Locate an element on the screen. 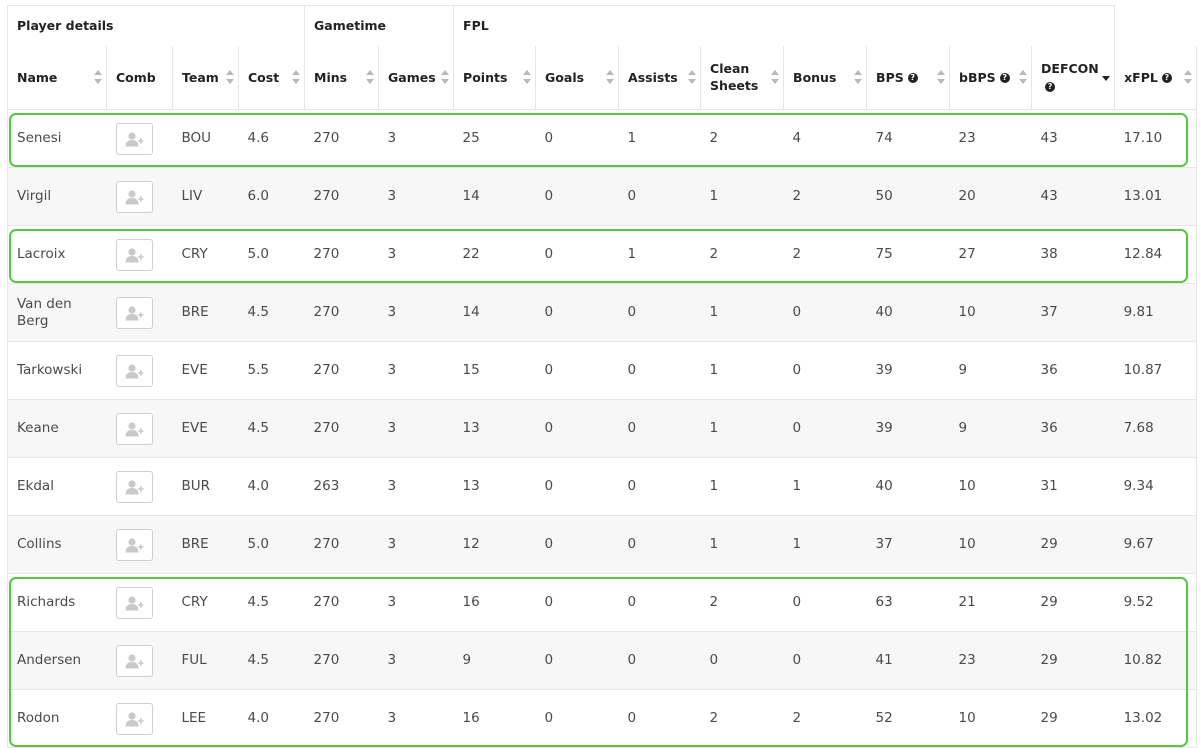  cell-bonus: 2 is located at coordinates (825, 718).